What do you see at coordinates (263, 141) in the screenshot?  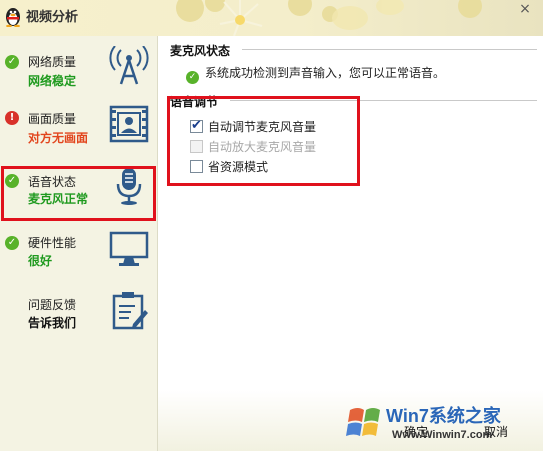 I see `highlight-box-voice-settings` at bounding box center [263, 141].